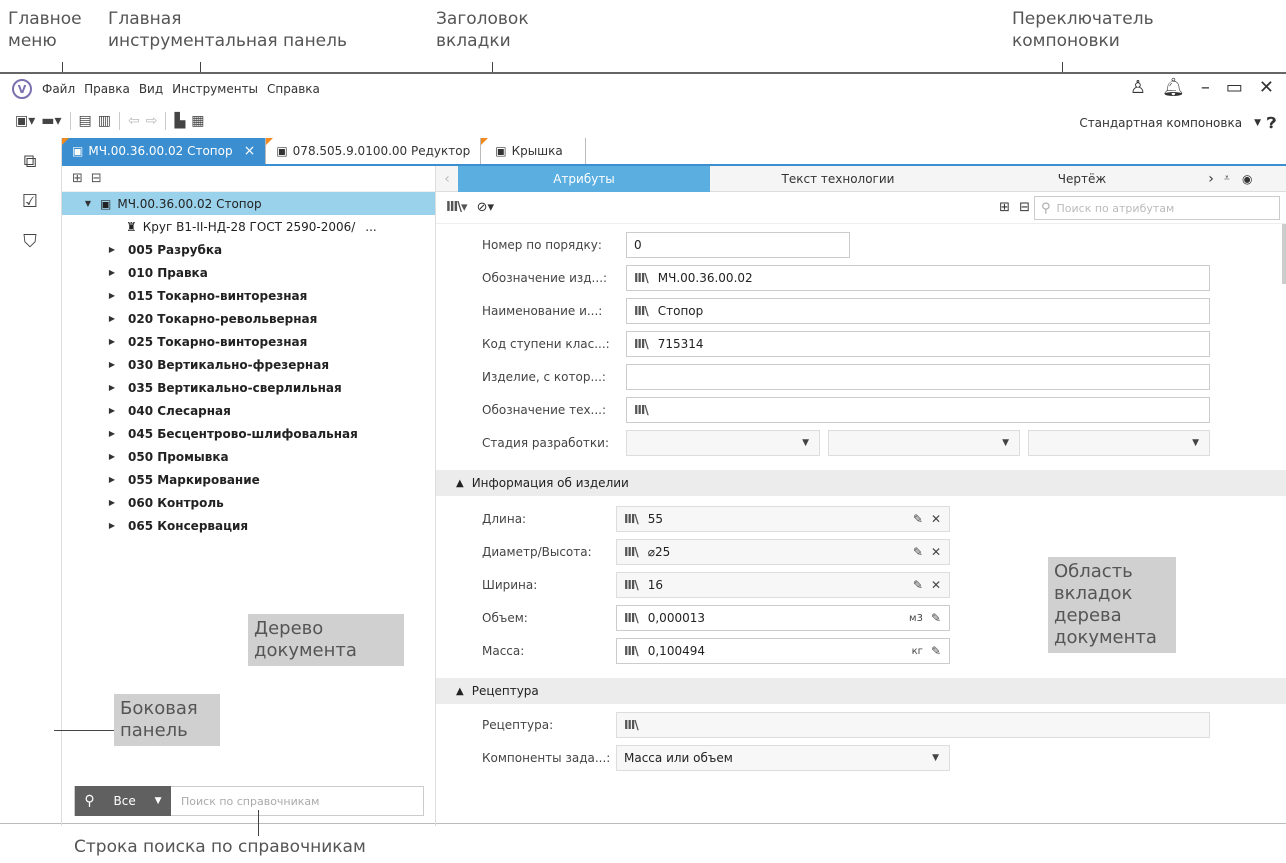  What do you see at coordinates (85, 121) in the screenshot?
I see `save-icon: ▤` at bounding box center [85, 121].